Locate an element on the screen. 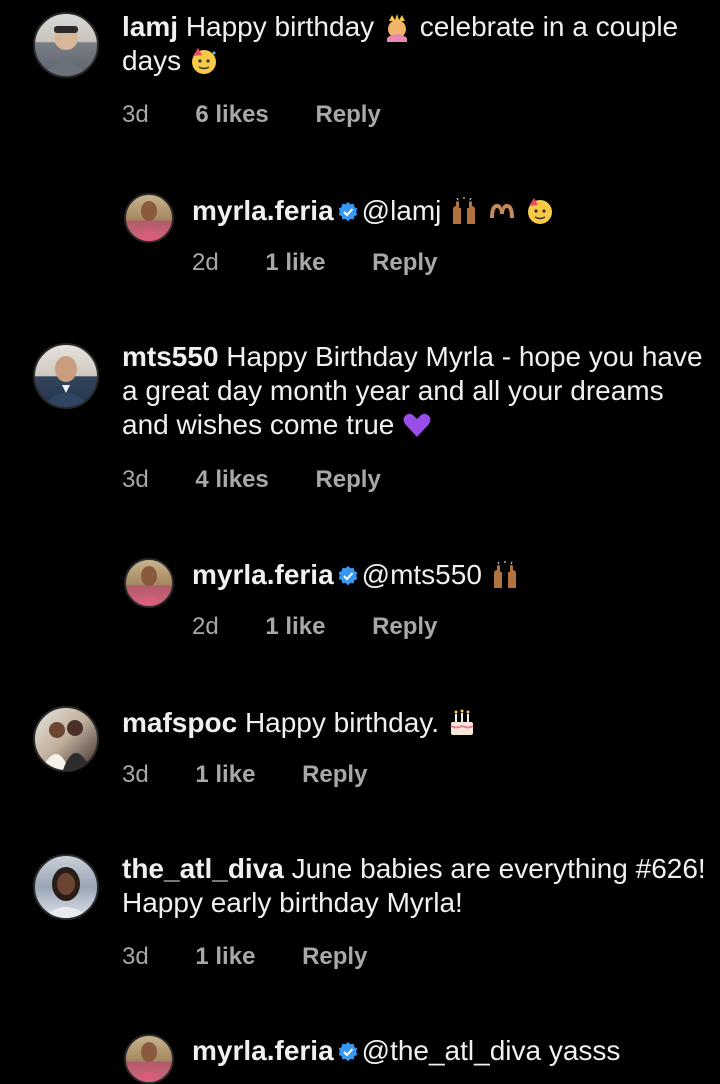 The image size is (720, 1084). comment-text: mafspoc Happy birthday. is located at coordinates (414, 723).